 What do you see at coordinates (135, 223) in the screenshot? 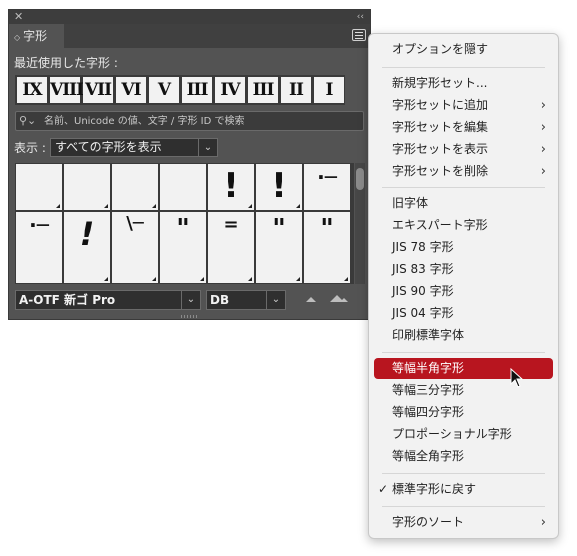
I see `glyph: \─` at bounding box center [135, 223].